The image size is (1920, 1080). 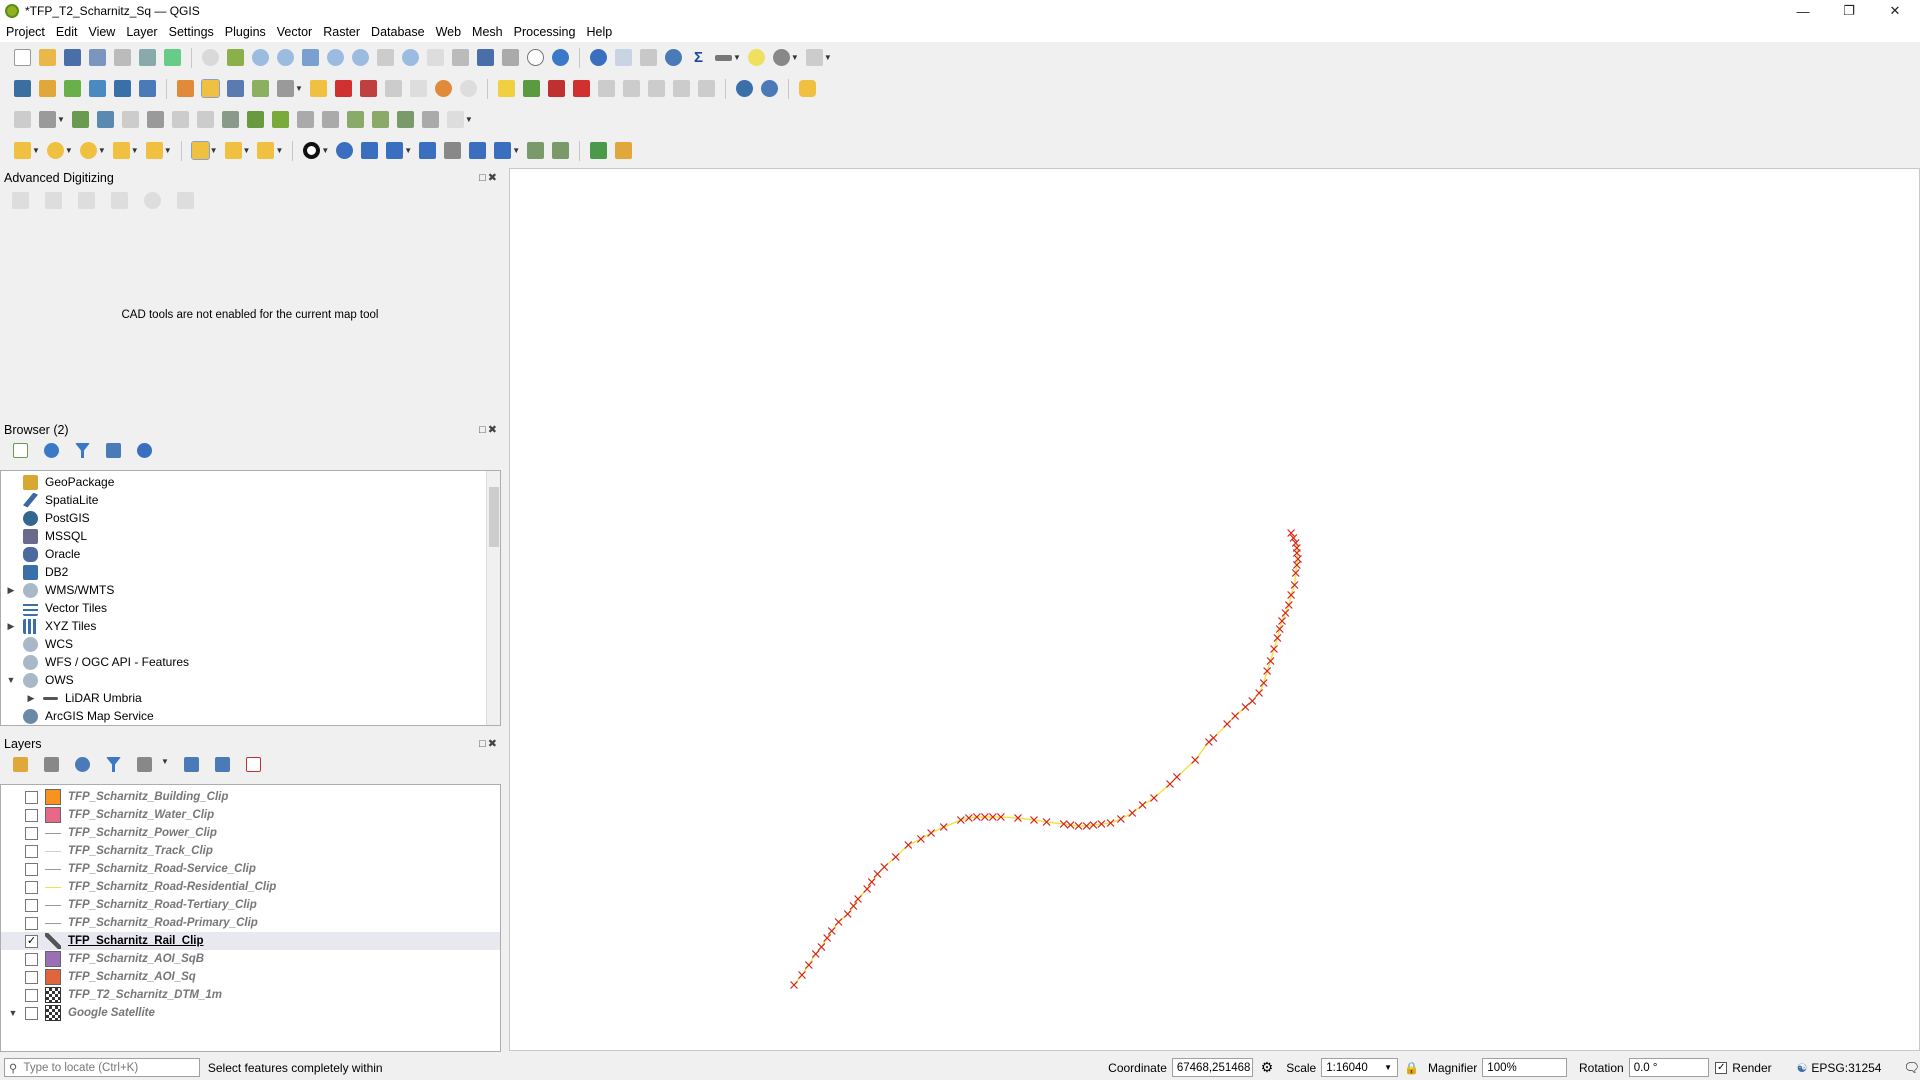 I want to click on processing-toolbox-icon, so click(x=673, y=57).